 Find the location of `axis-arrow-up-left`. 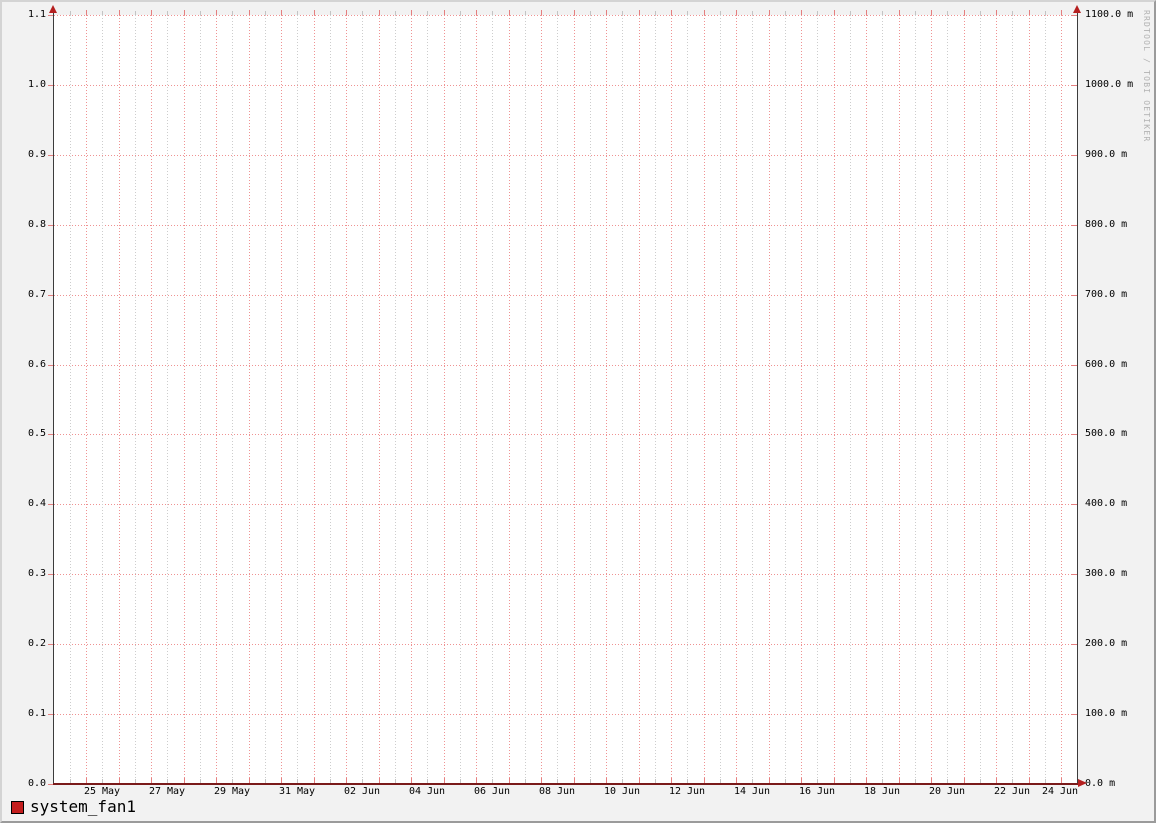

axis-arrow-up-left is located at coordinates (53, 9).